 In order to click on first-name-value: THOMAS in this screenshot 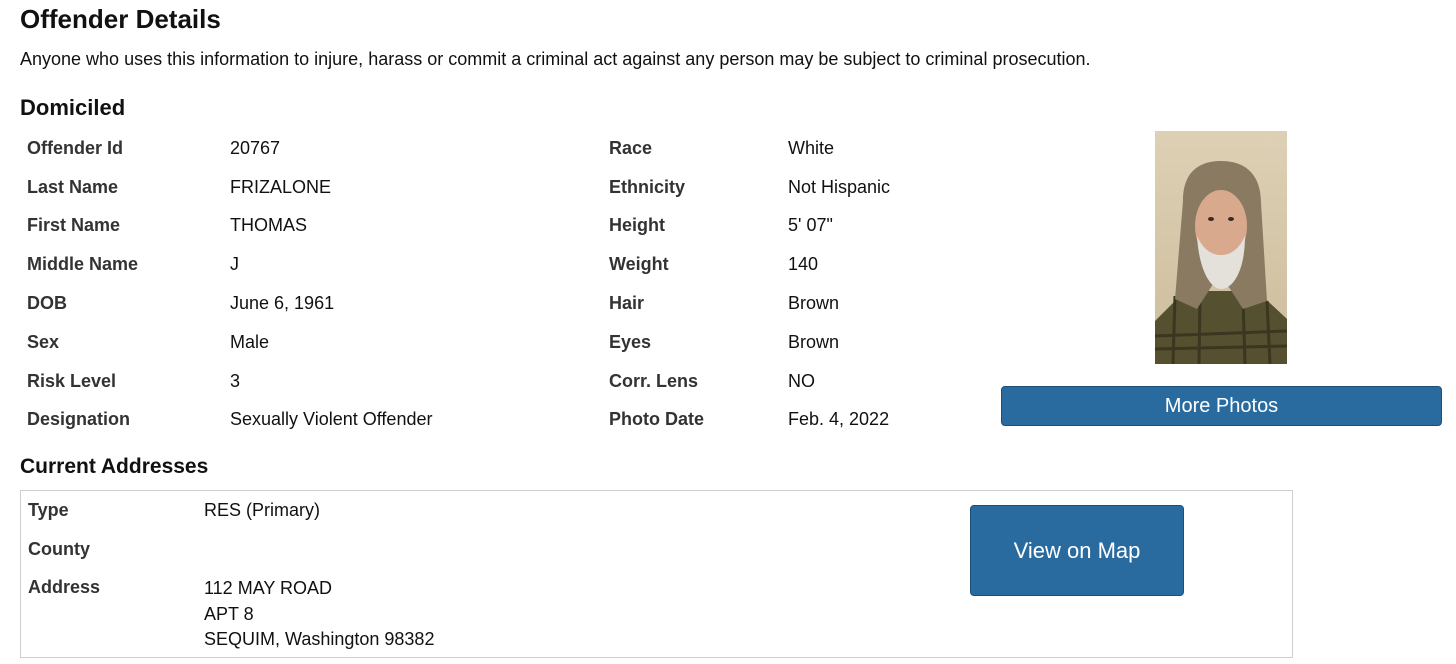, I will do `click(269, 225)`.